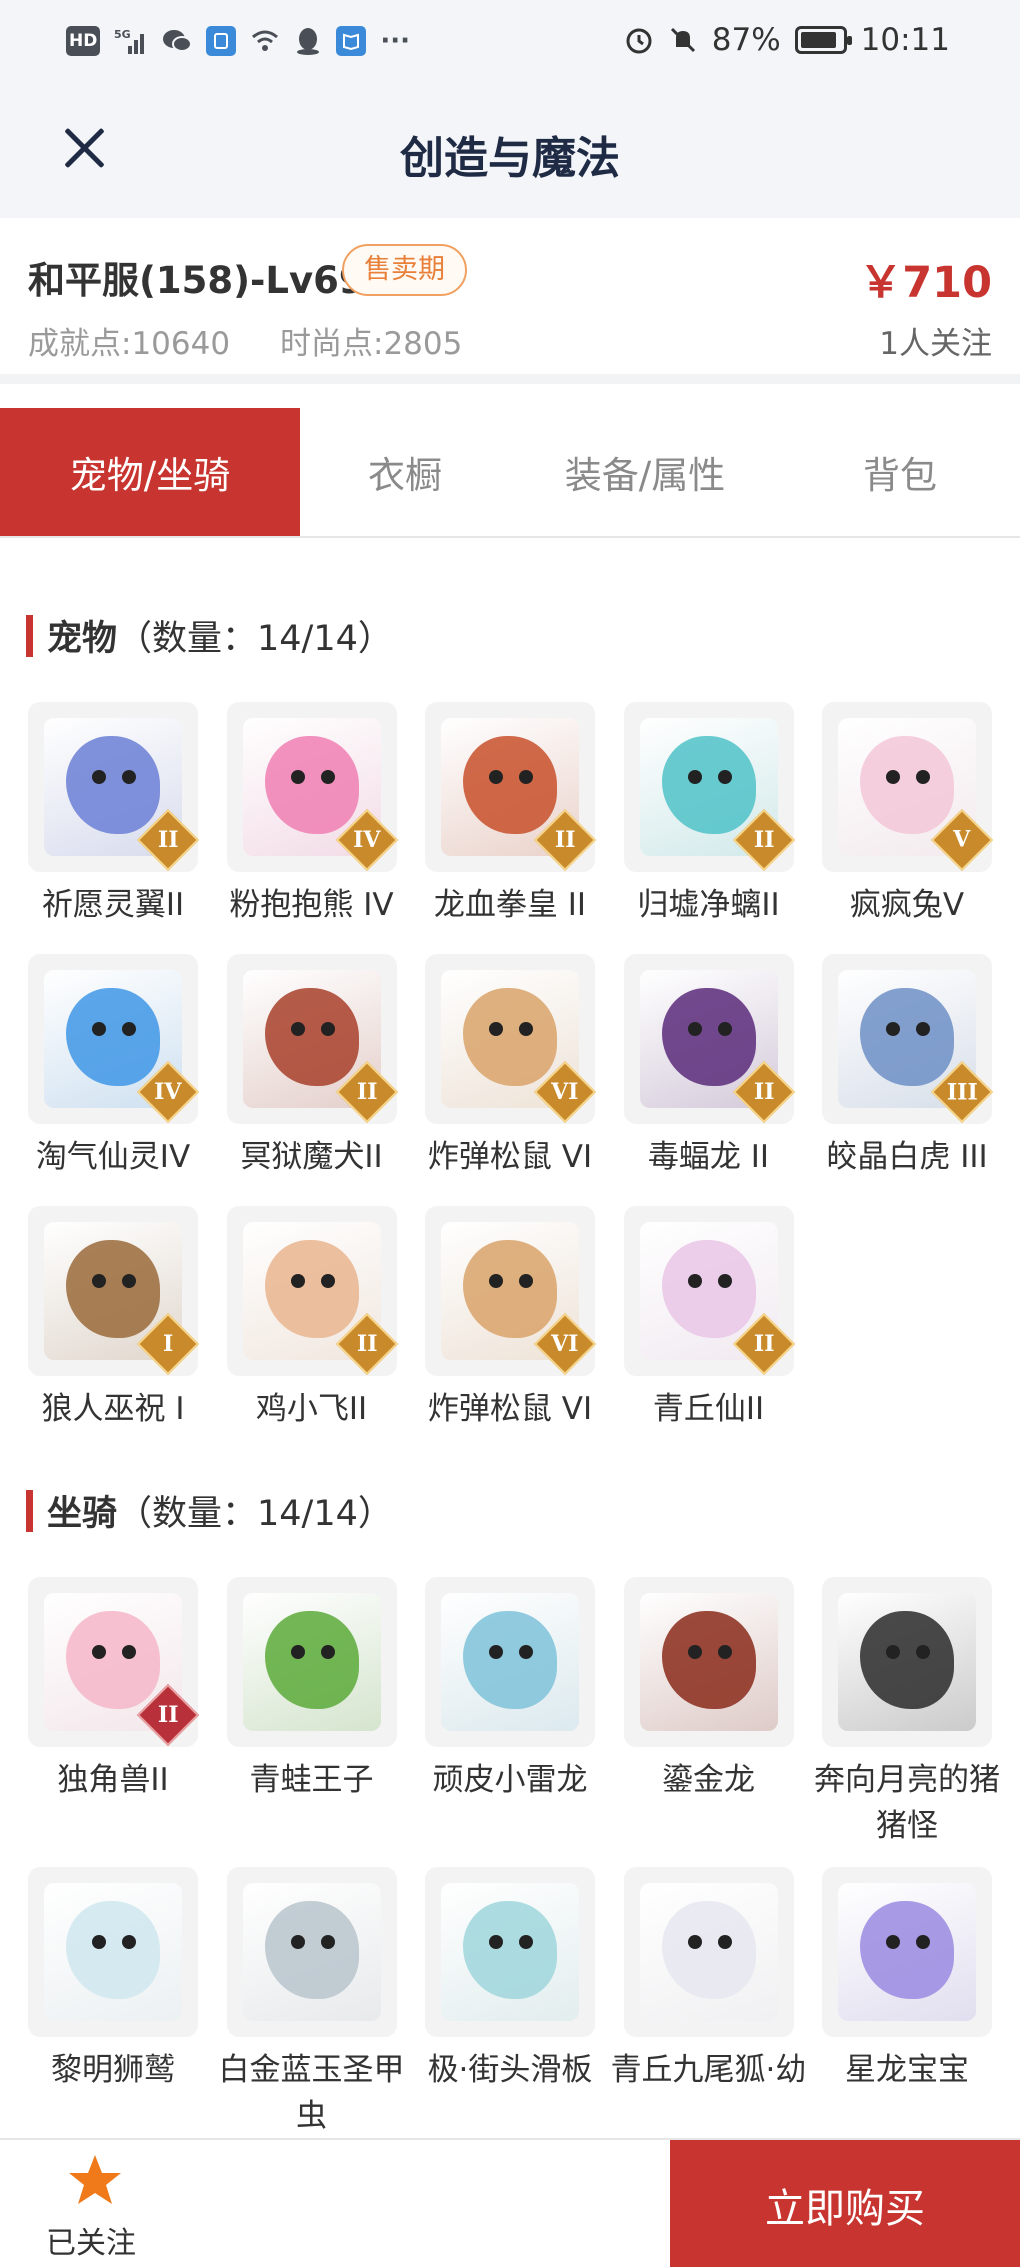  I want to click on item-name: 独角兽II, so click(113, 1780).